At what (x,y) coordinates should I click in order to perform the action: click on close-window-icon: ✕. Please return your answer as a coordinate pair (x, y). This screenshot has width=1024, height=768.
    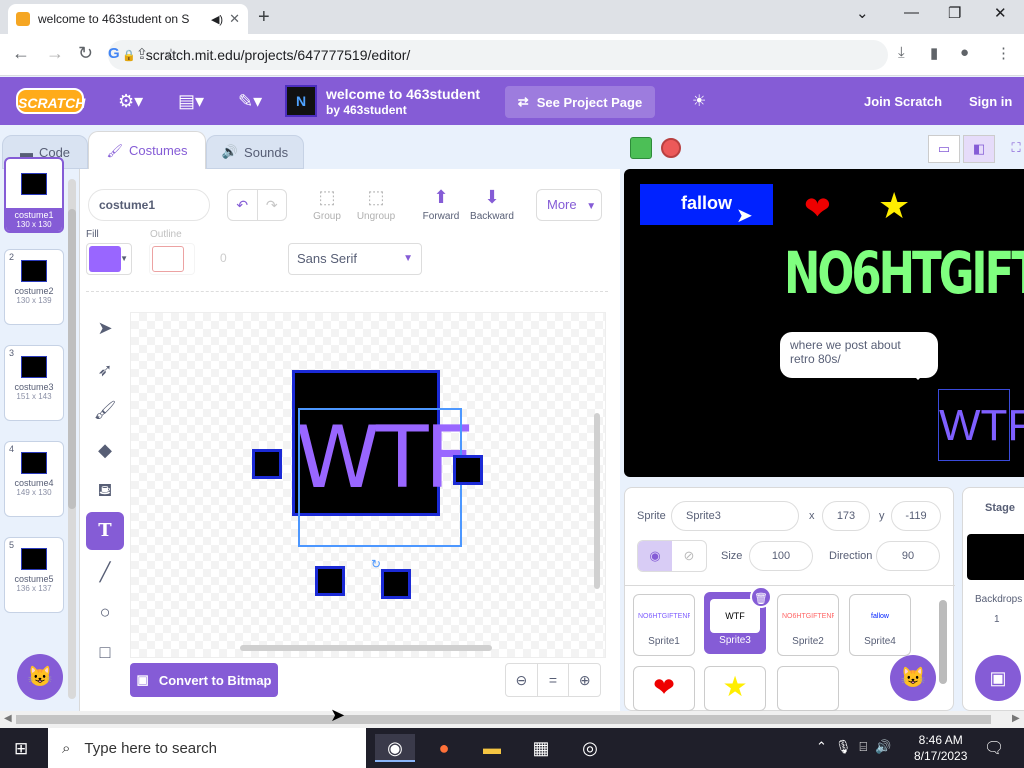
    Looking at the image, I should click on (1000, 13).